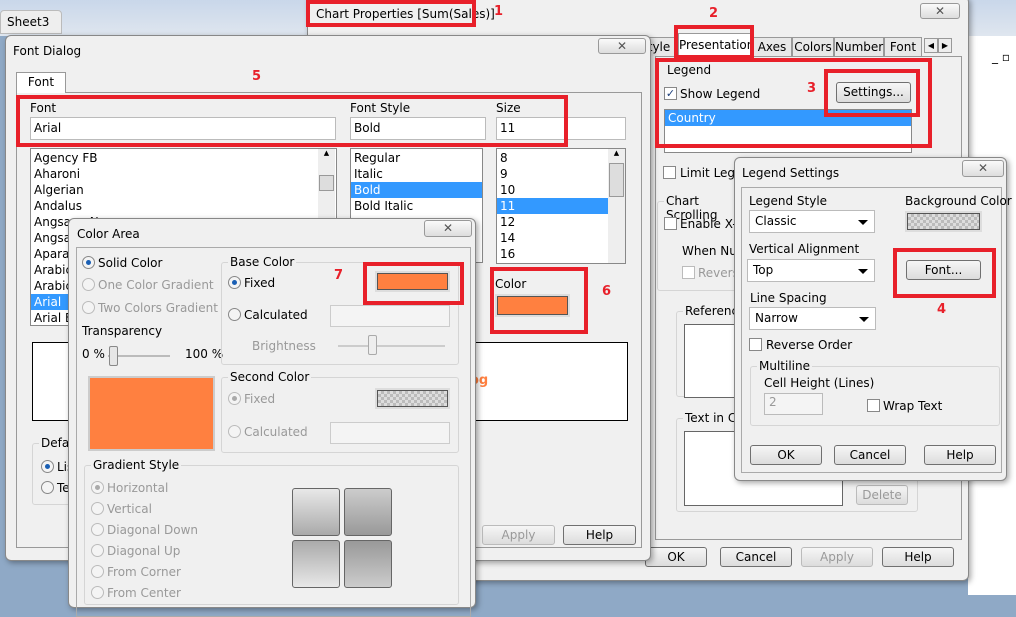 This screenshot has width=1016, height=617. Describe the element at coordinates (813, 46) in the screenshot. I see `tab-colors: Colors` at that location.